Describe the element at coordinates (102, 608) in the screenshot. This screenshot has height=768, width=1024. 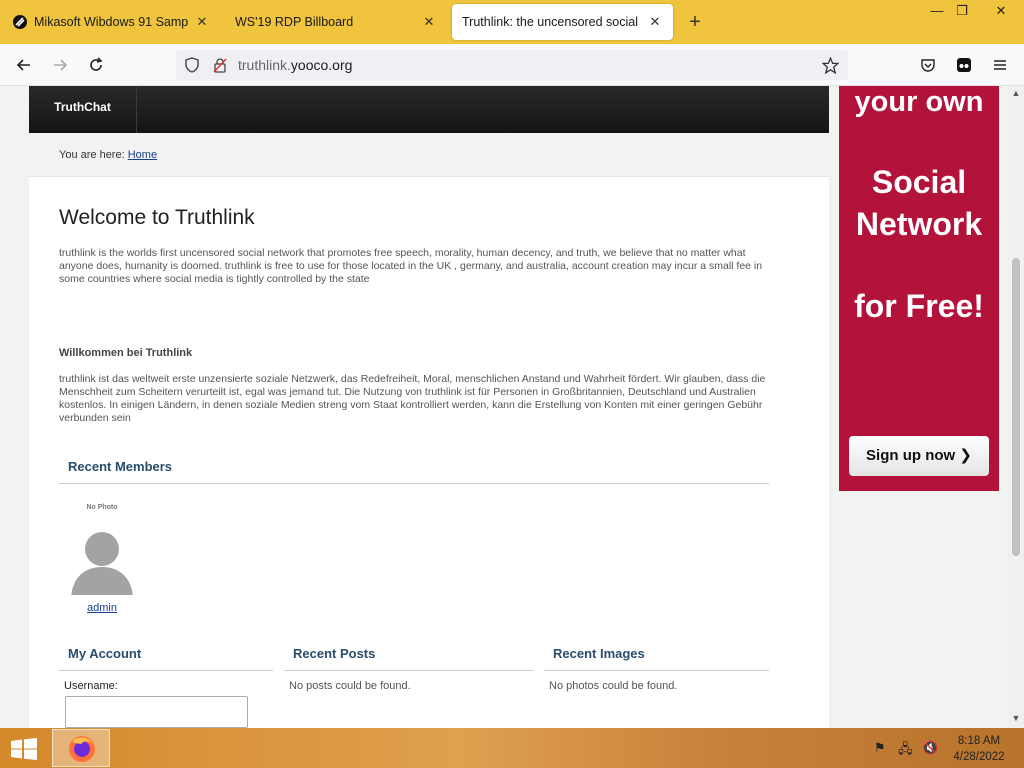
I see `member-link-admin: admin` at that location.